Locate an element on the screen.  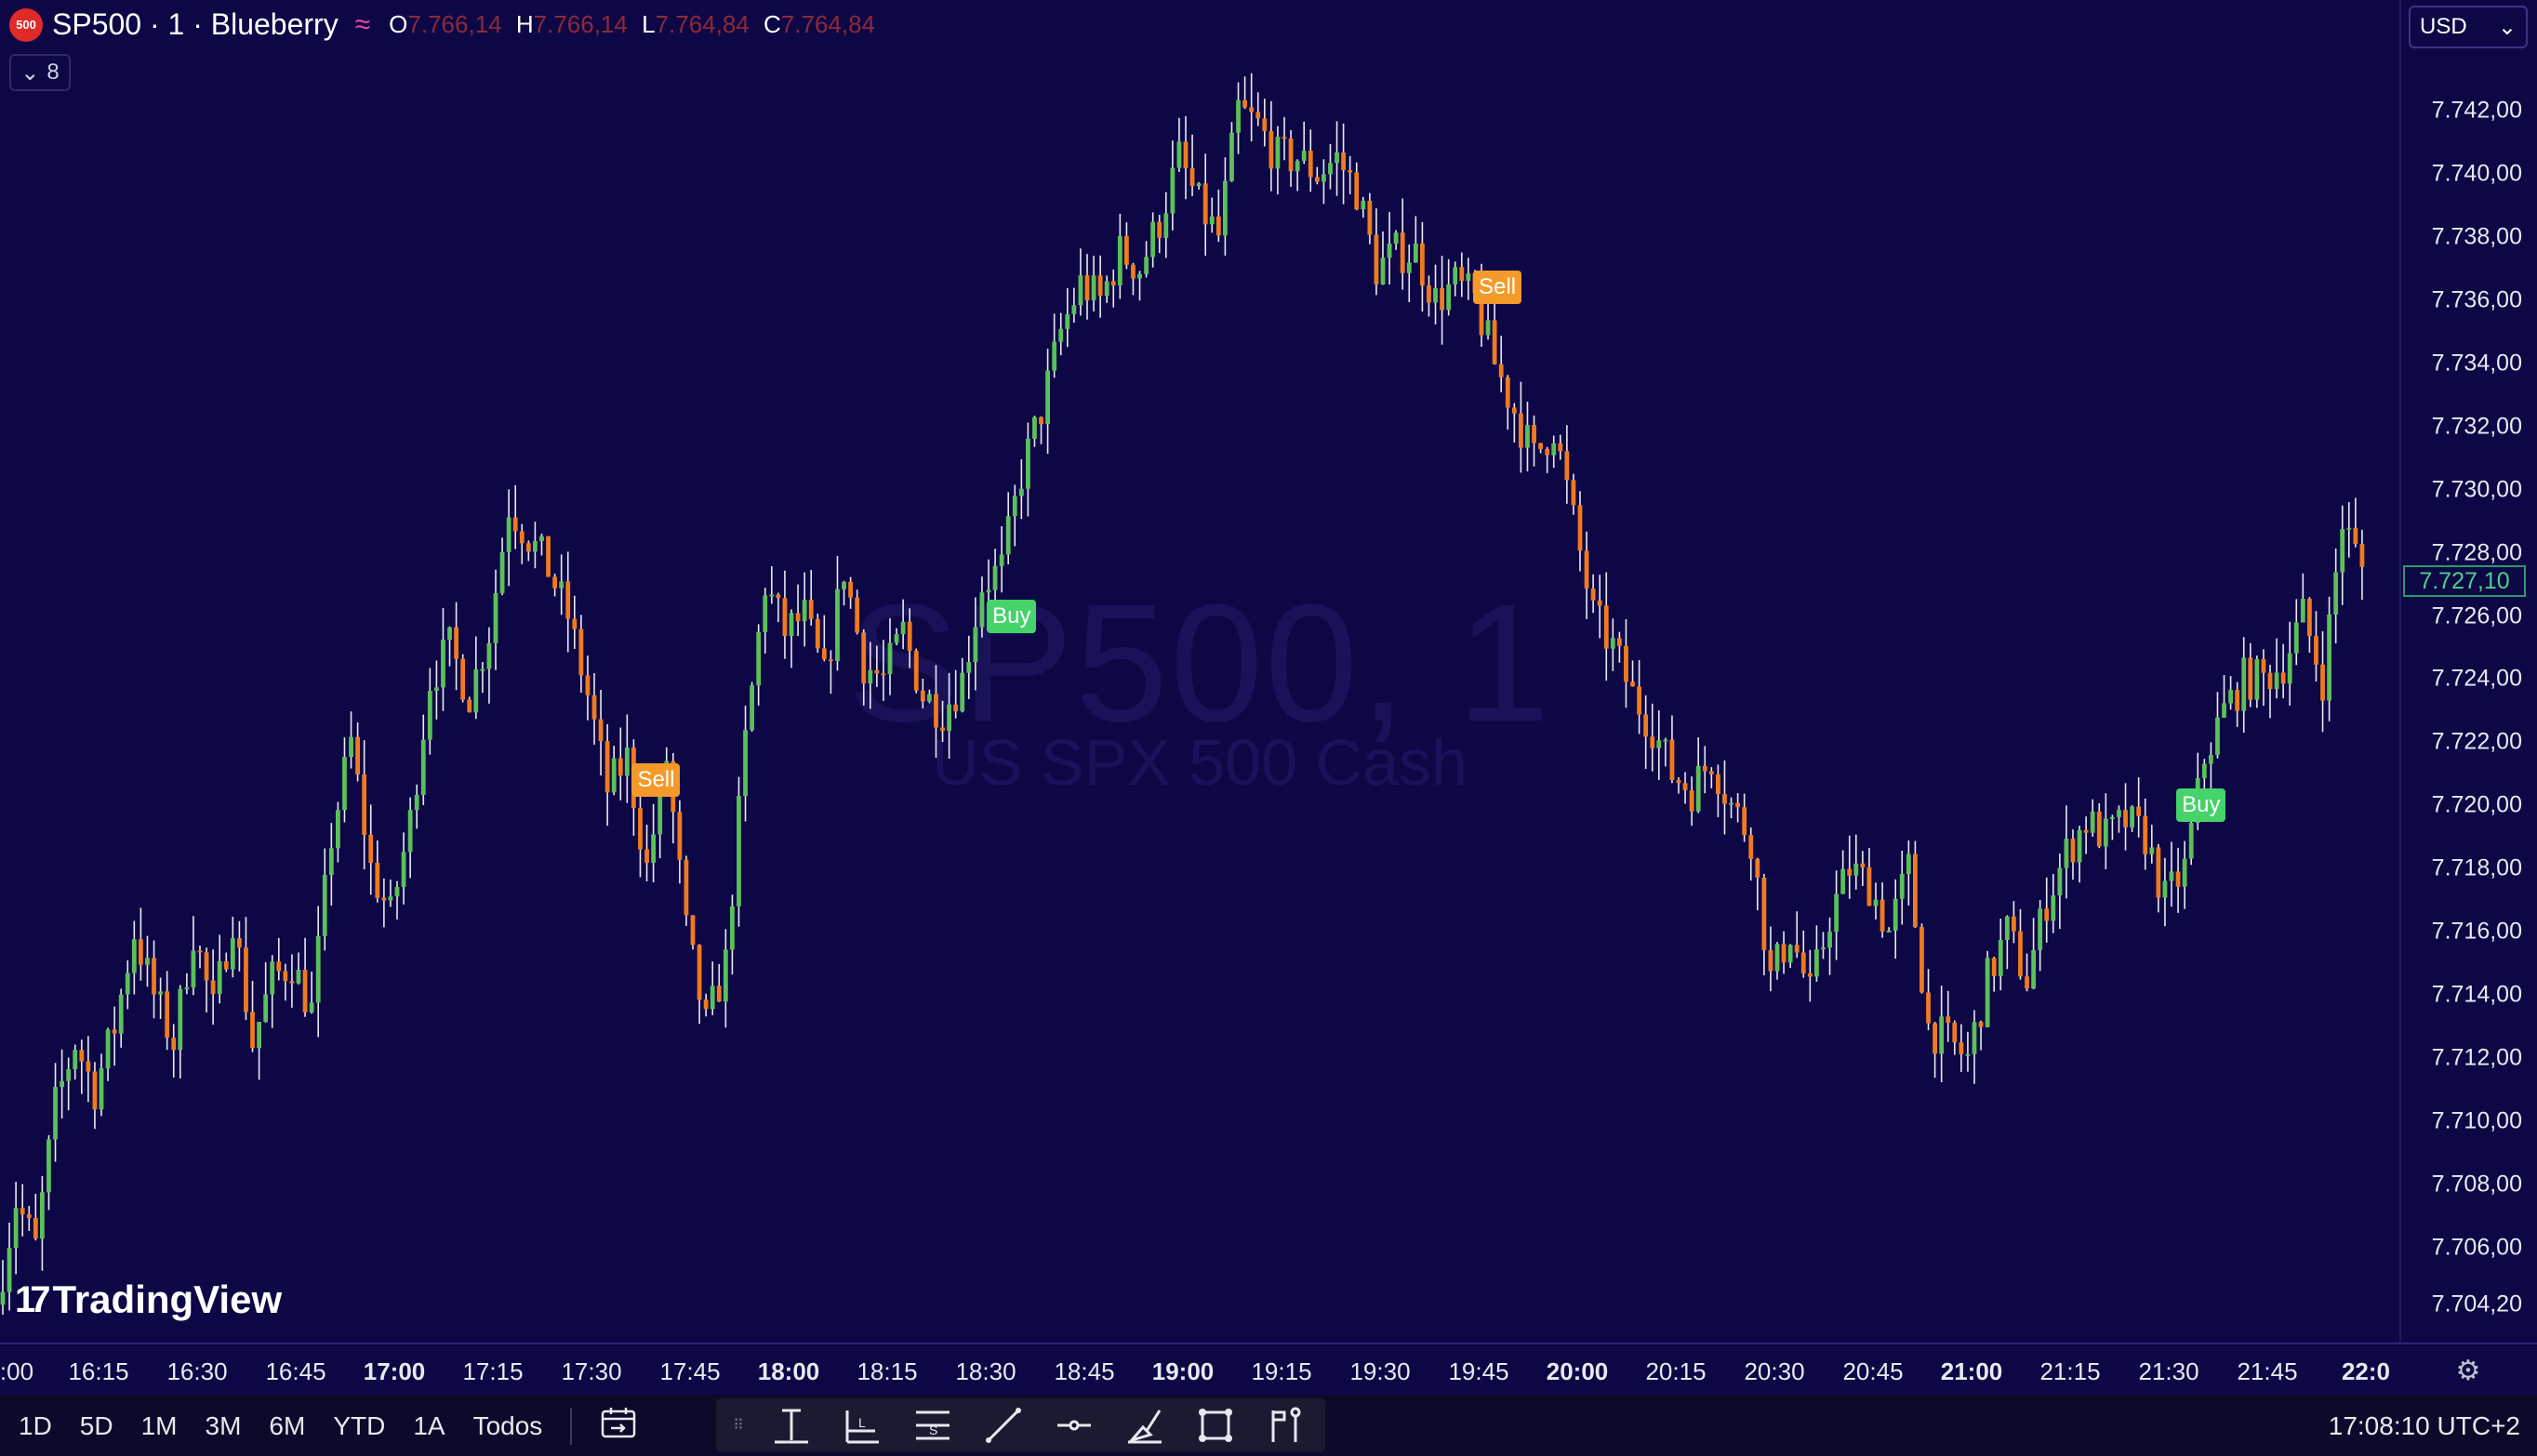
symbol-title: SP500 · 1 · Blueberry is located at coordinates (195, 24).